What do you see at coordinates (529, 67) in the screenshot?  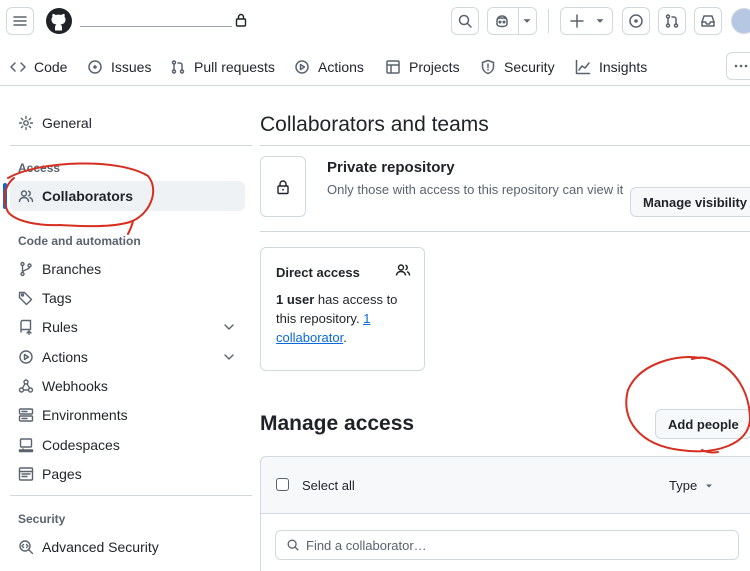 I see `tab-security-label: Security` at bounding box center [529, 67].